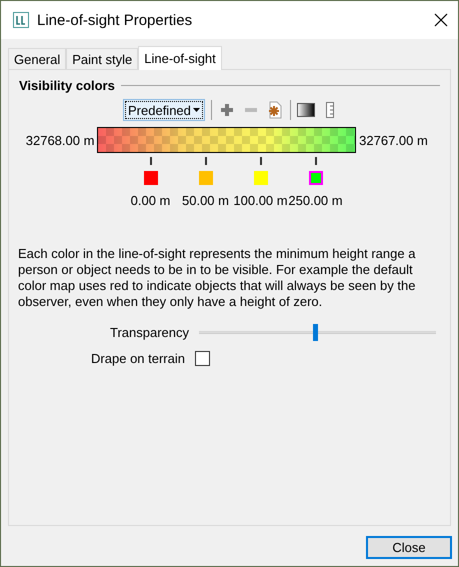  I want to click on close-button: Close, so click(409, 547).